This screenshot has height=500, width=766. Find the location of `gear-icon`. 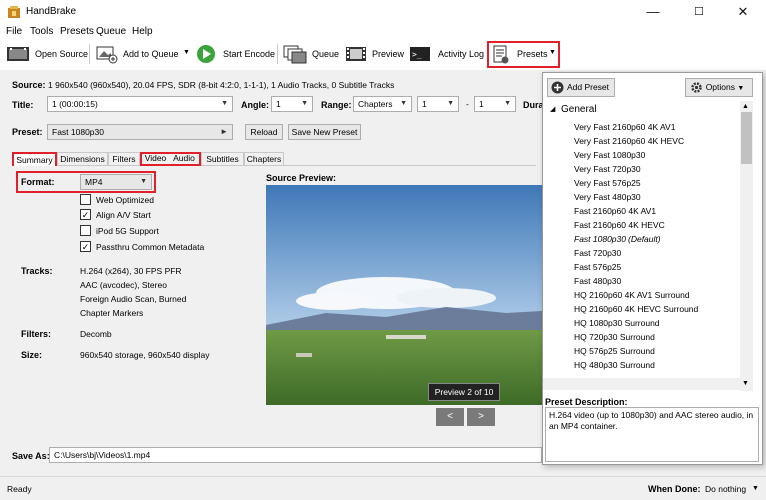

gear-icon is located at coordinates (696, 87).